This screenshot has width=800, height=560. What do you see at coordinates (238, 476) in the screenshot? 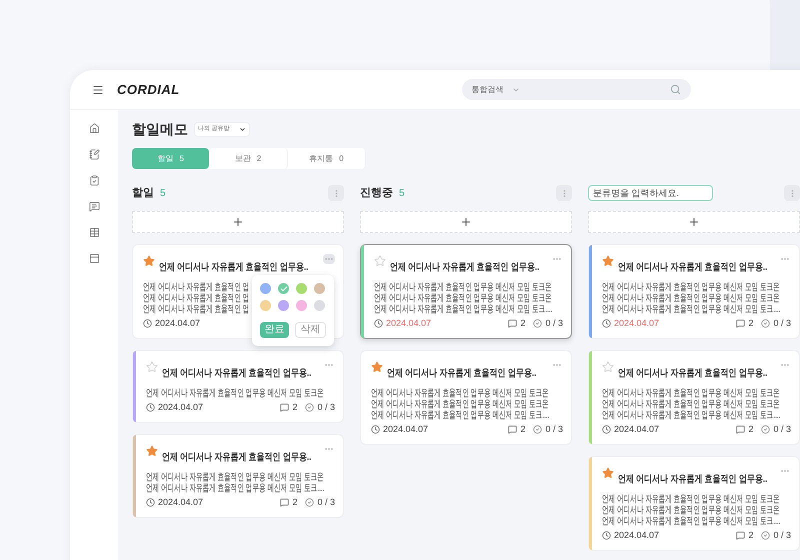
I see `memo-card: 언제 어디서나 자유롭게 효율적인 업무용.. 언제 어디서나 자유롭게 효율적인 업무용 메신저 모임 토크온 언제 어디서나 자유롭게 효율적인 업무용 메신저 모임 토크.... 2024.04.07 2 0 / 3` at bounding box center [238, 476].